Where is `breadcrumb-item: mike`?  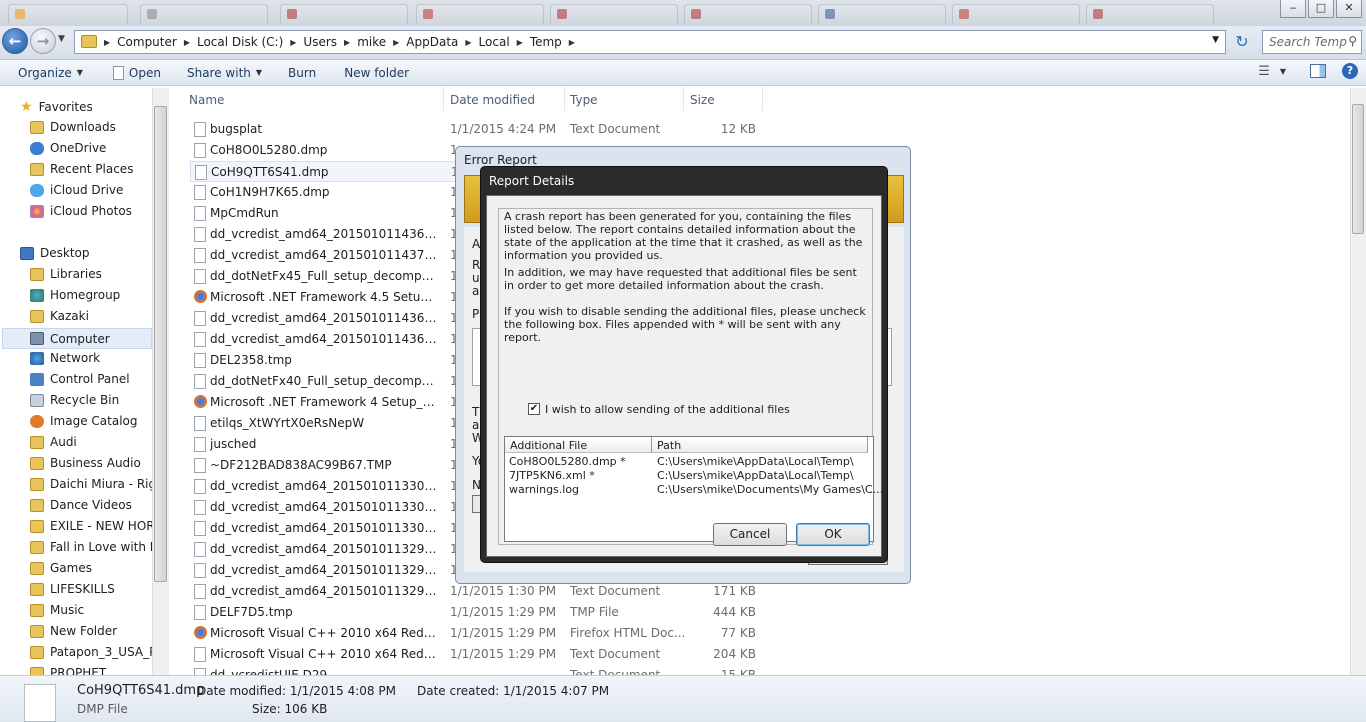
breadcrumb-item: mike is located at coordinates (371, 42).